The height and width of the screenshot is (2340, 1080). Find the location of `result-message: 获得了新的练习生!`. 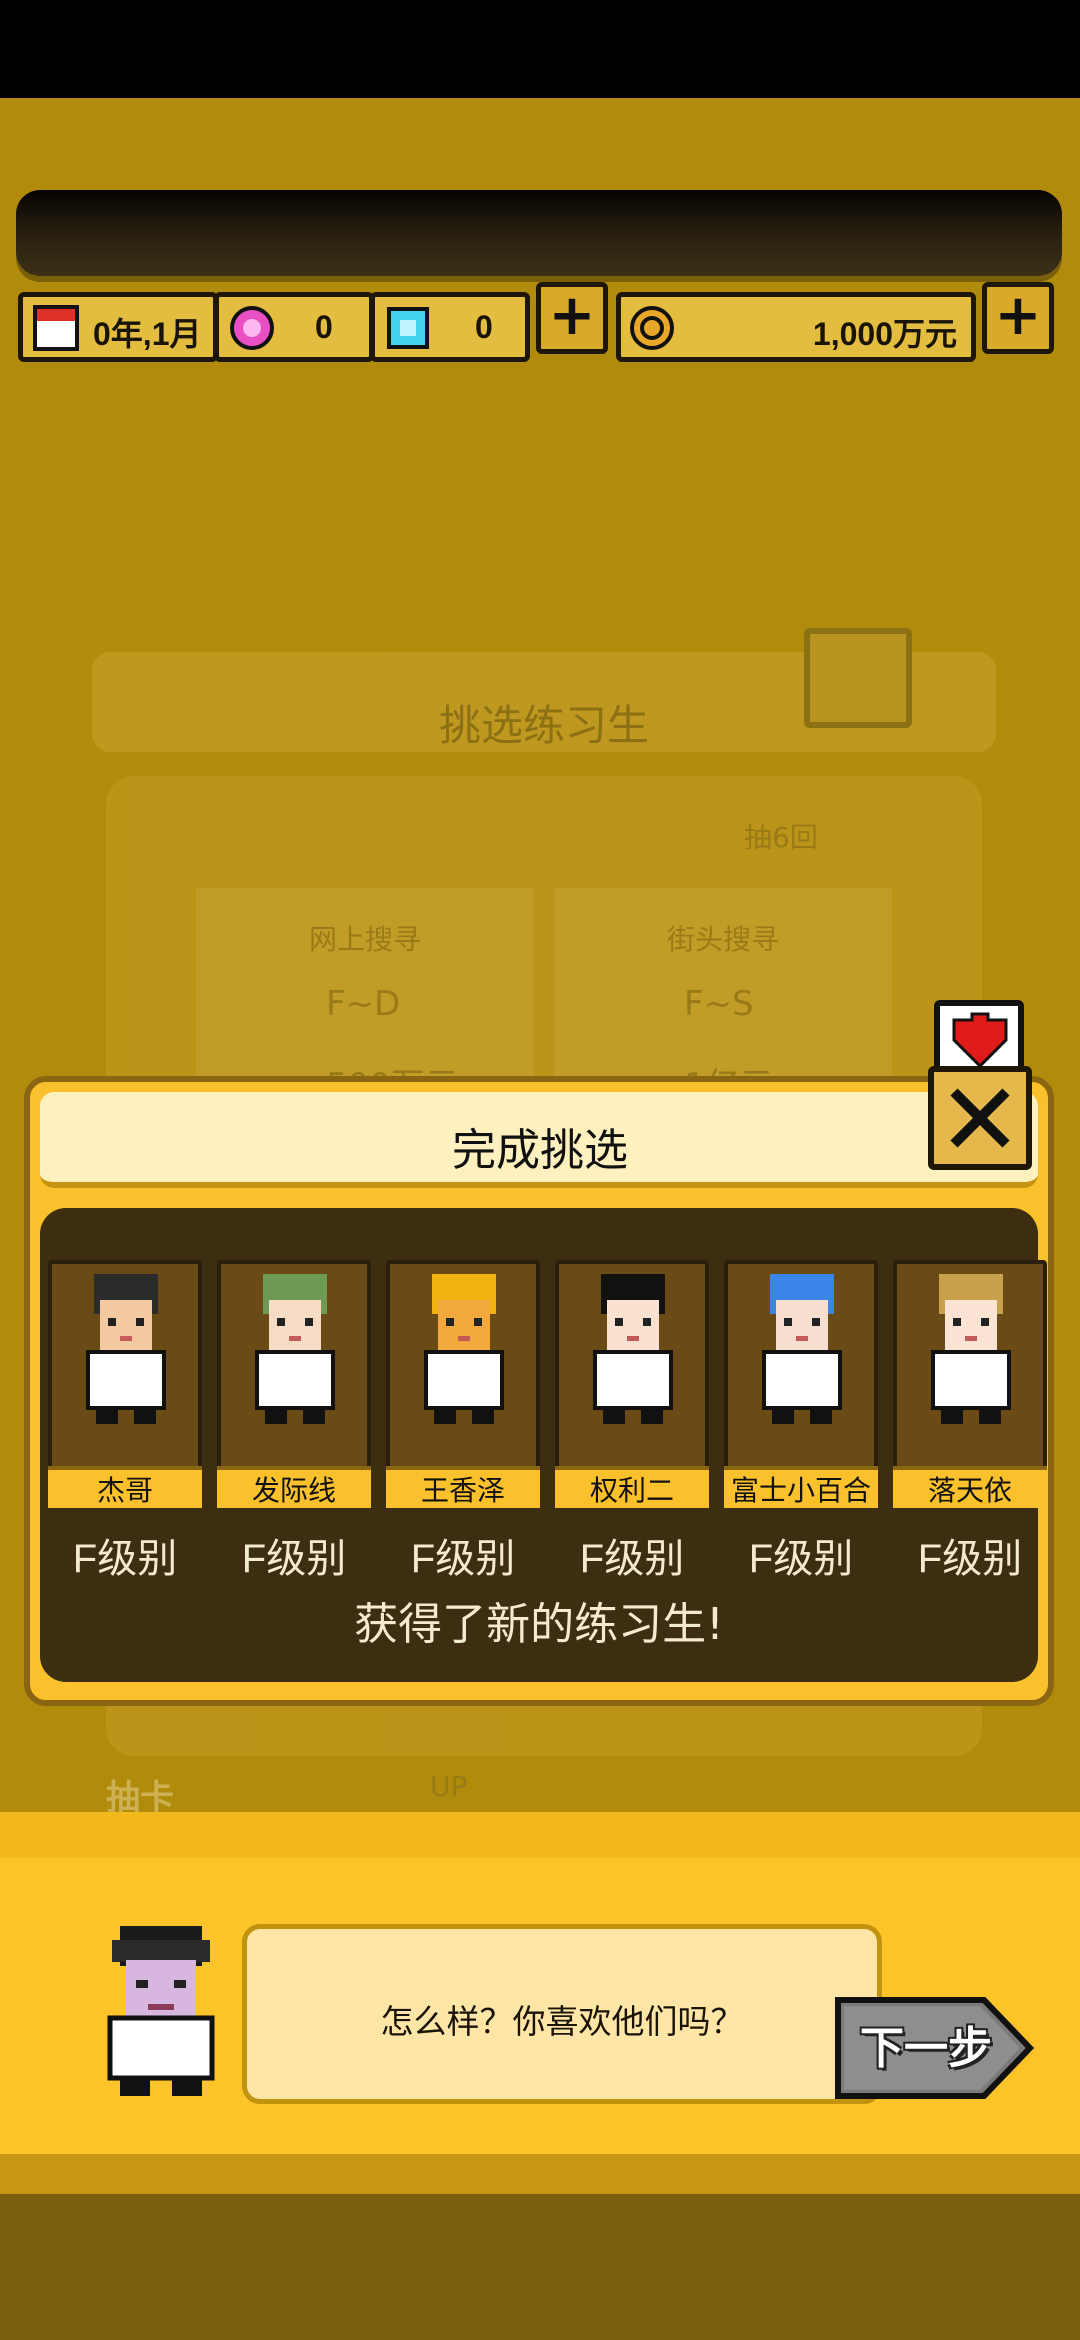

result-message: 获得了新的练习生! is located at coordinates (539, 1624).